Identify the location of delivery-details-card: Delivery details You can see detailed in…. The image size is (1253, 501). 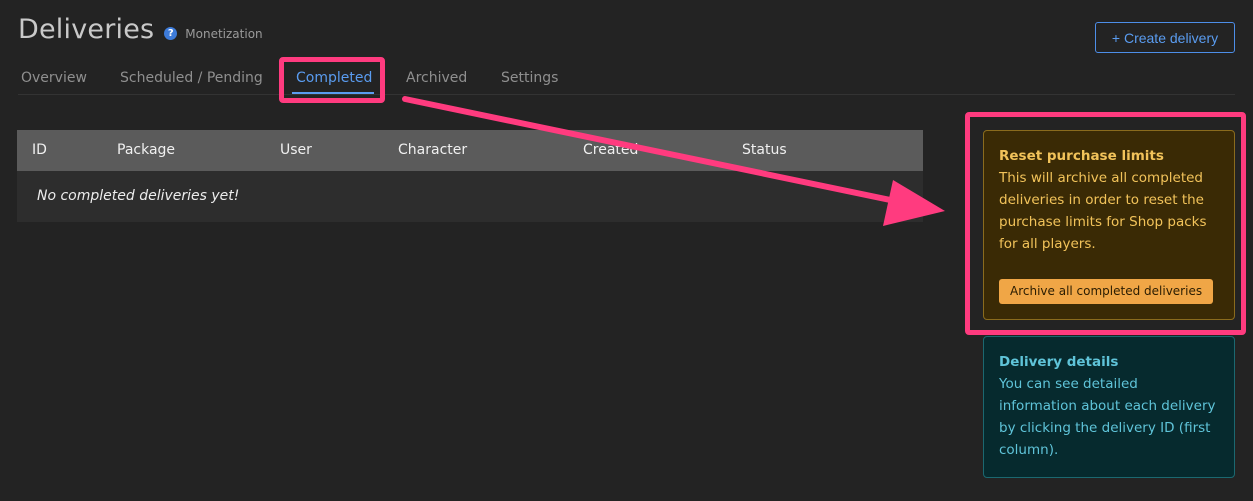
(1109, 407).